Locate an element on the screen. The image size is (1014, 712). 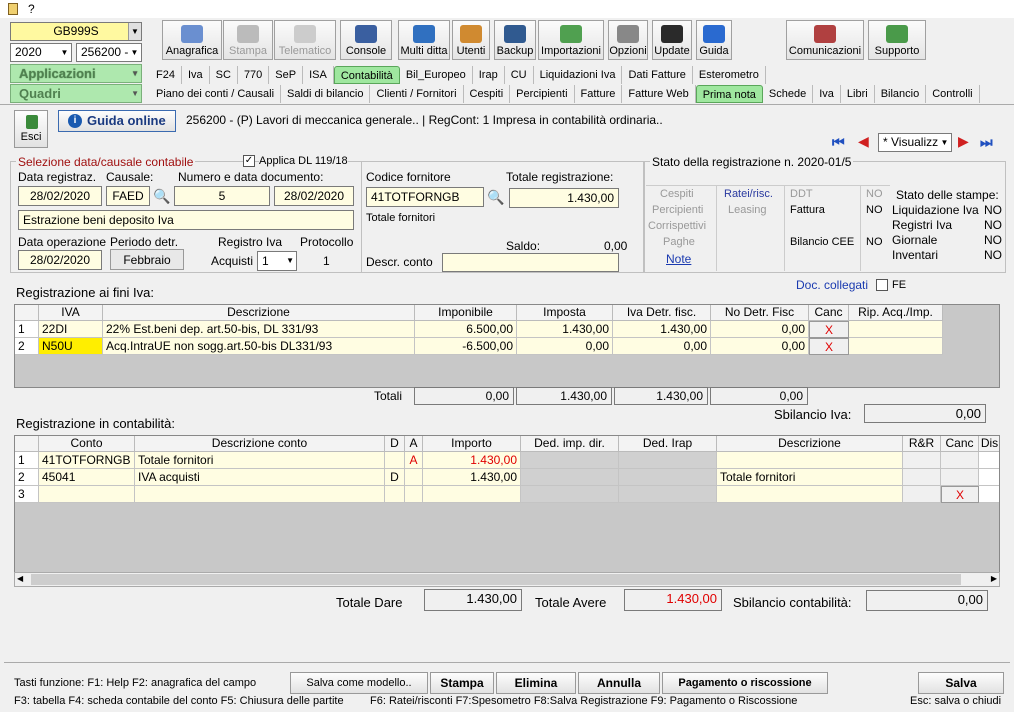
descr-conto-field is located at coordinates (530, 262).